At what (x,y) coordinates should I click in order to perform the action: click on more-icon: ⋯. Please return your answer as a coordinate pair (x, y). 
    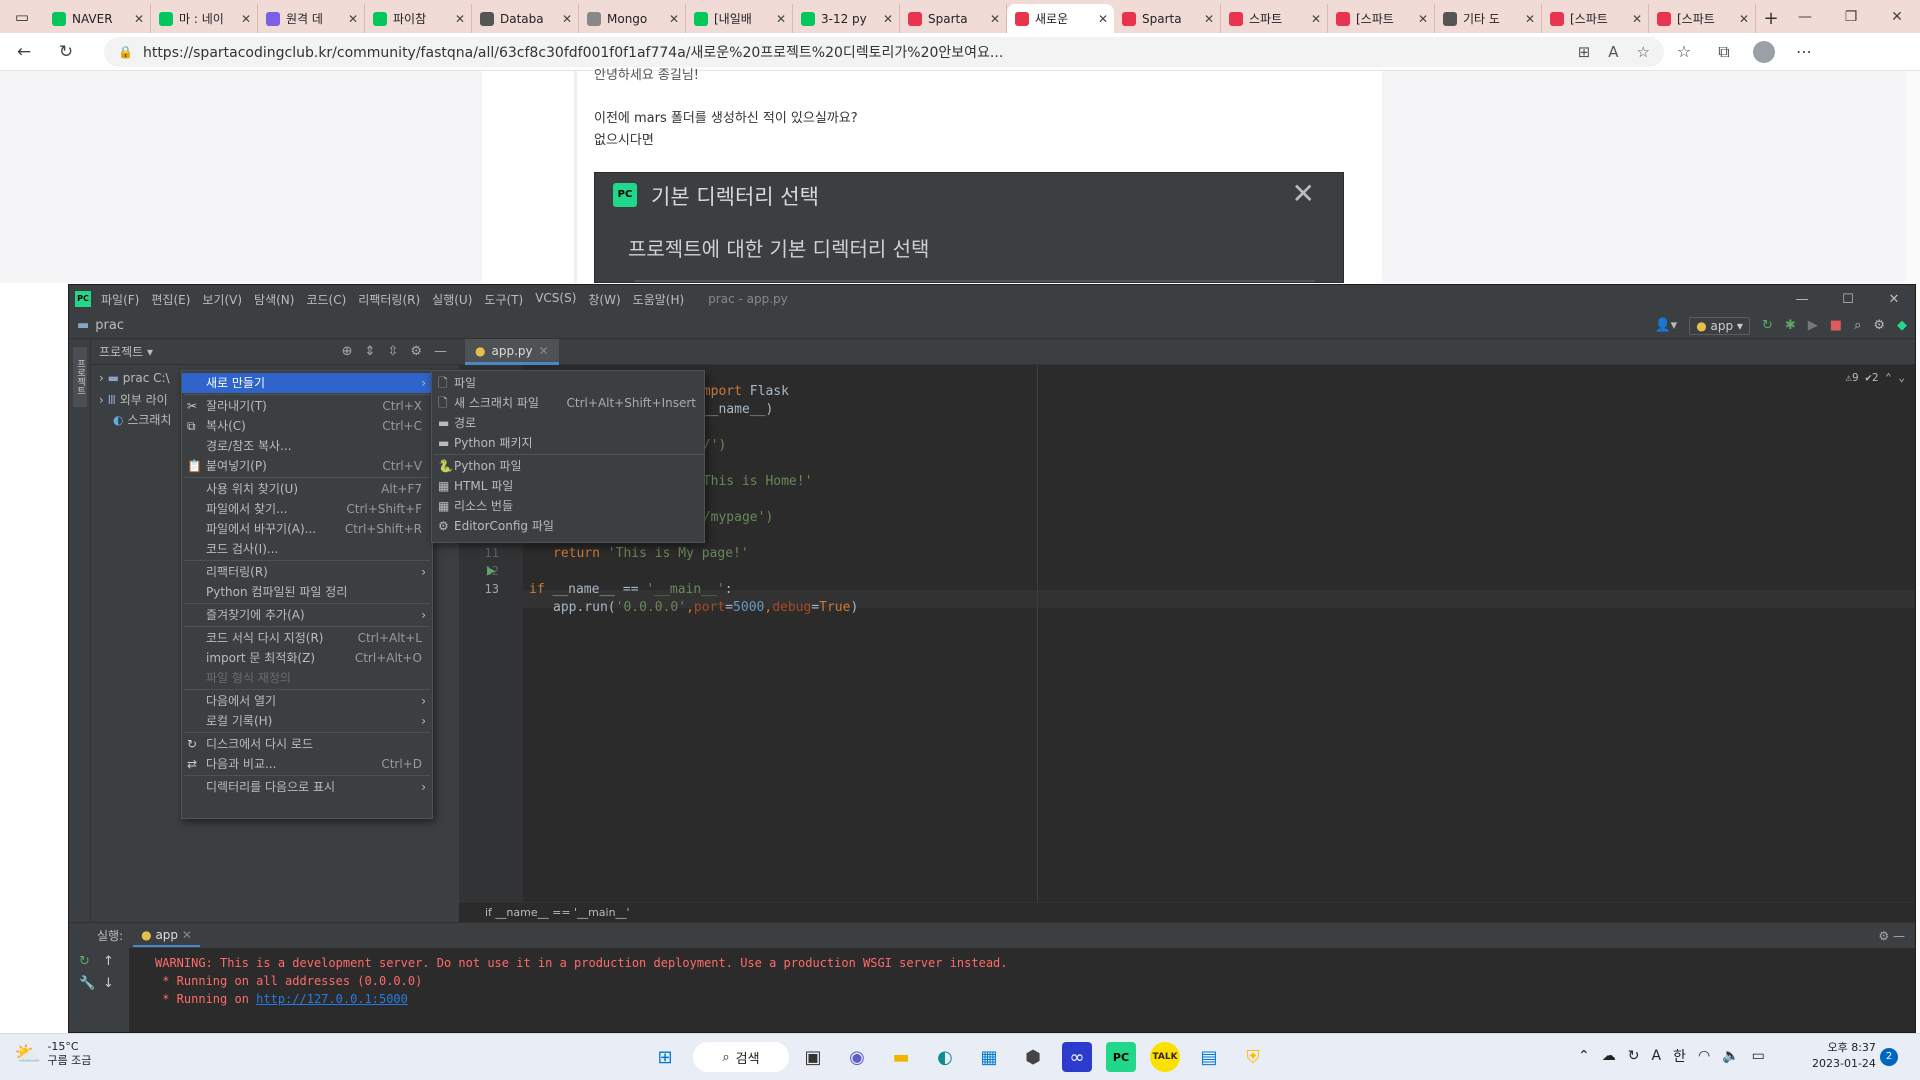
    Looking at the image, I should click on (1804, 51).